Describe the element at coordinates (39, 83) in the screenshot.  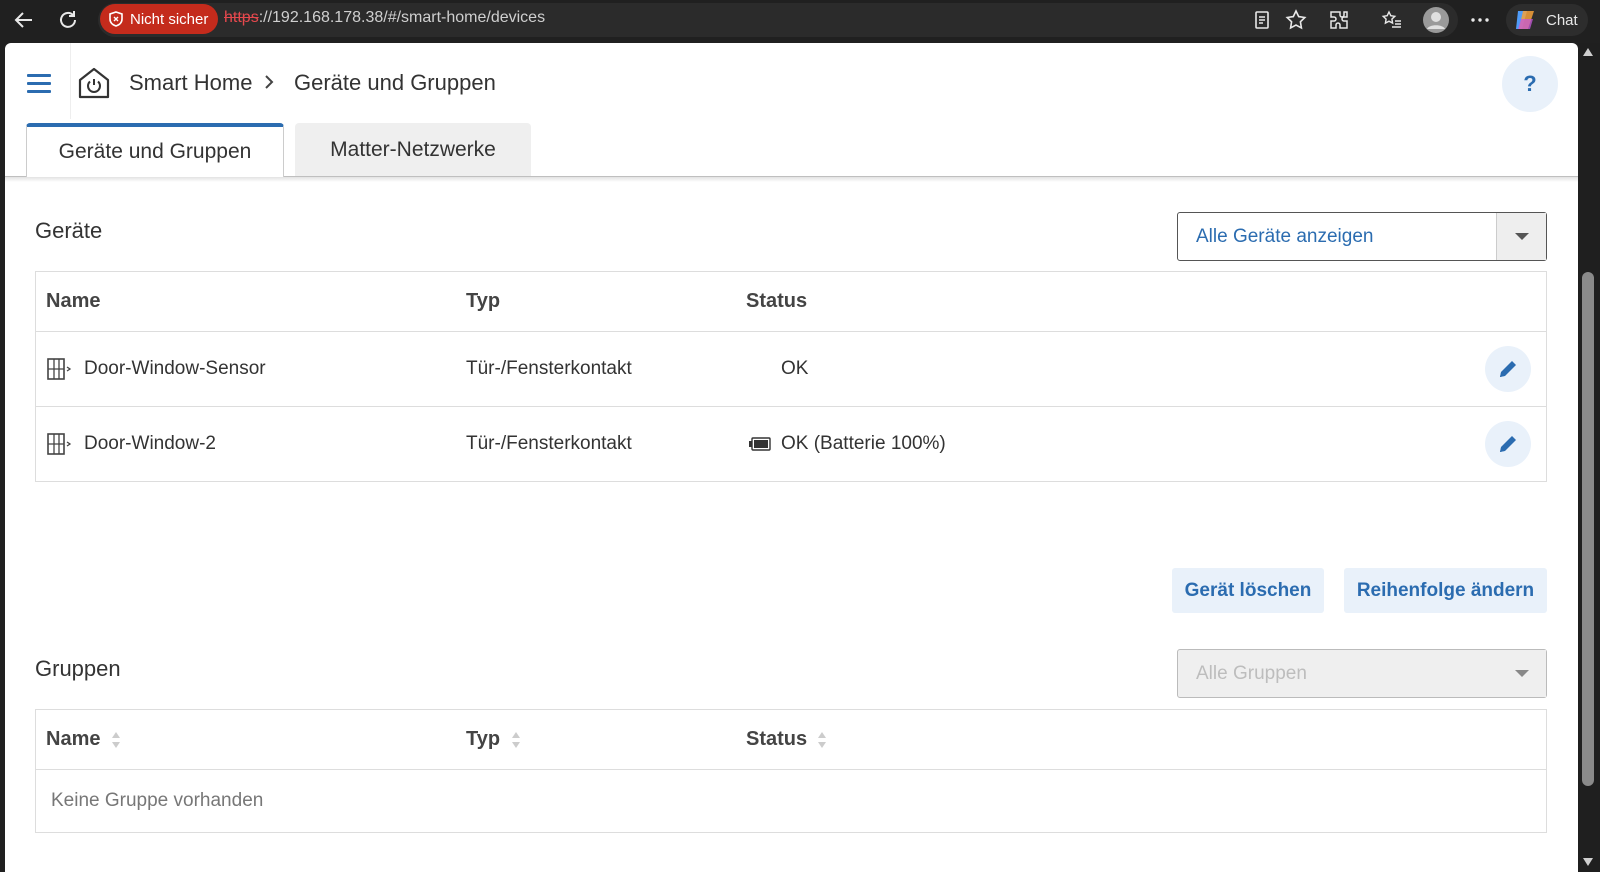
I see `hamburger-menu-icon` at that location.